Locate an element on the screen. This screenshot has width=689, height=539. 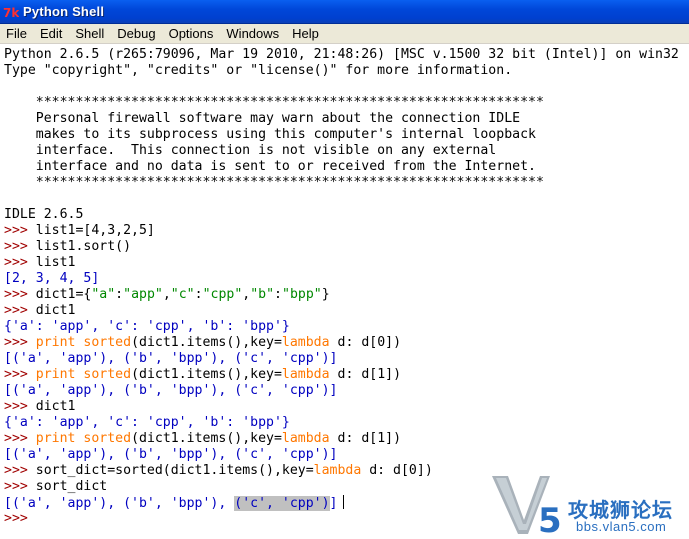
result-text: [('a', 'app'), ('b', 'bpp'), is located at coordinates (119, 503).